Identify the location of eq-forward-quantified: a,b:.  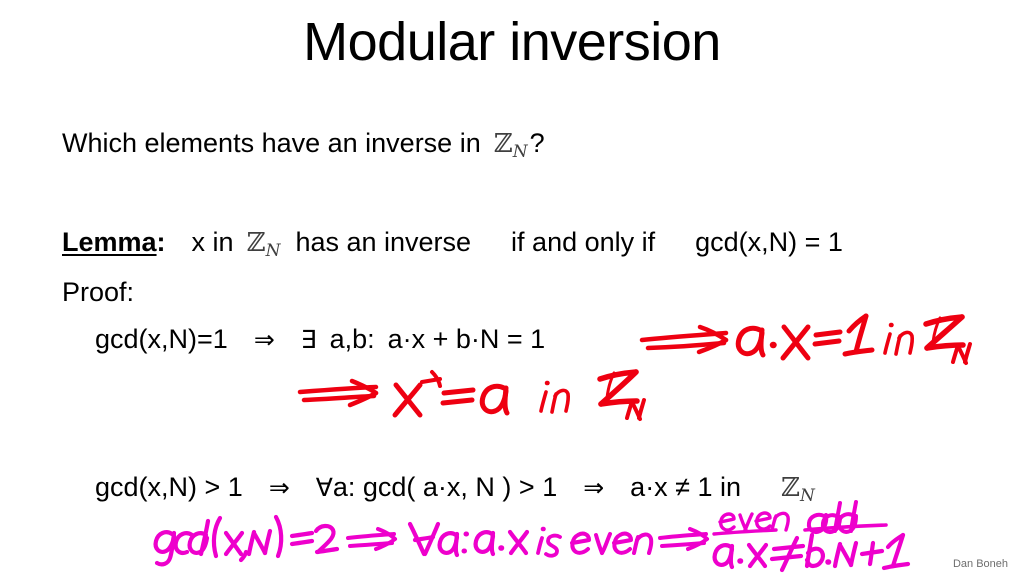
(352, 339).